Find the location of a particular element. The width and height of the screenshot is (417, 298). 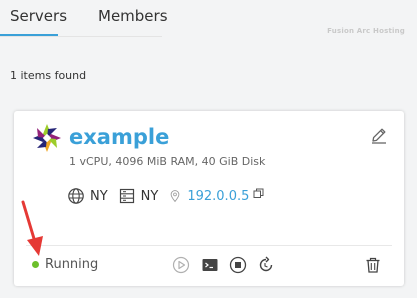

tab-servers: Servers is located at coordinates (38, 16).